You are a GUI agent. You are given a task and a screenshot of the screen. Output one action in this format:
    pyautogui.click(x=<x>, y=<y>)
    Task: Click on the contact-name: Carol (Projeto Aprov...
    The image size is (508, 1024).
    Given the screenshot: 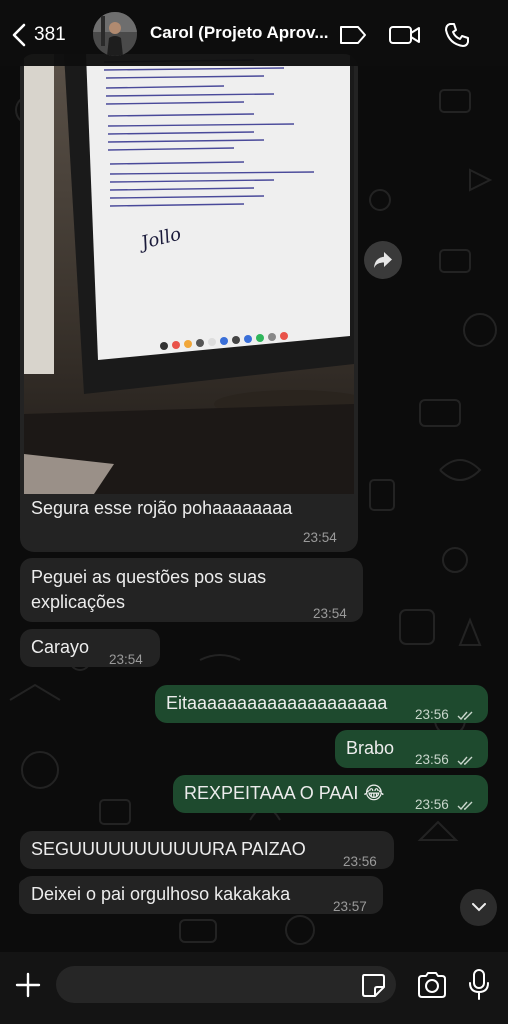 What is the action you would take?
    pyautogui.click(x=242, y=33)
    